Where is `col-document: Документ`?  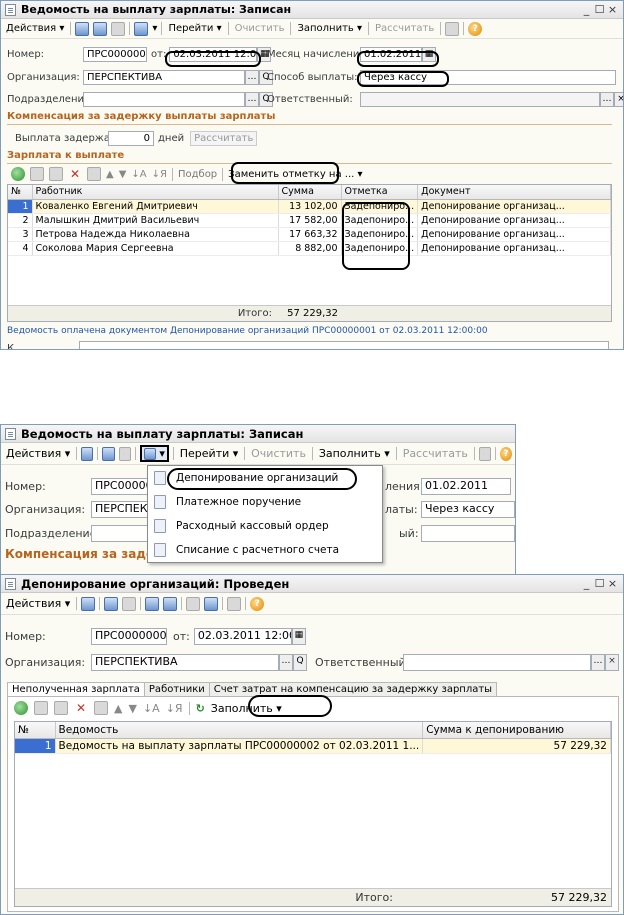
col-document: Документ is located at coordinates (514, 192).